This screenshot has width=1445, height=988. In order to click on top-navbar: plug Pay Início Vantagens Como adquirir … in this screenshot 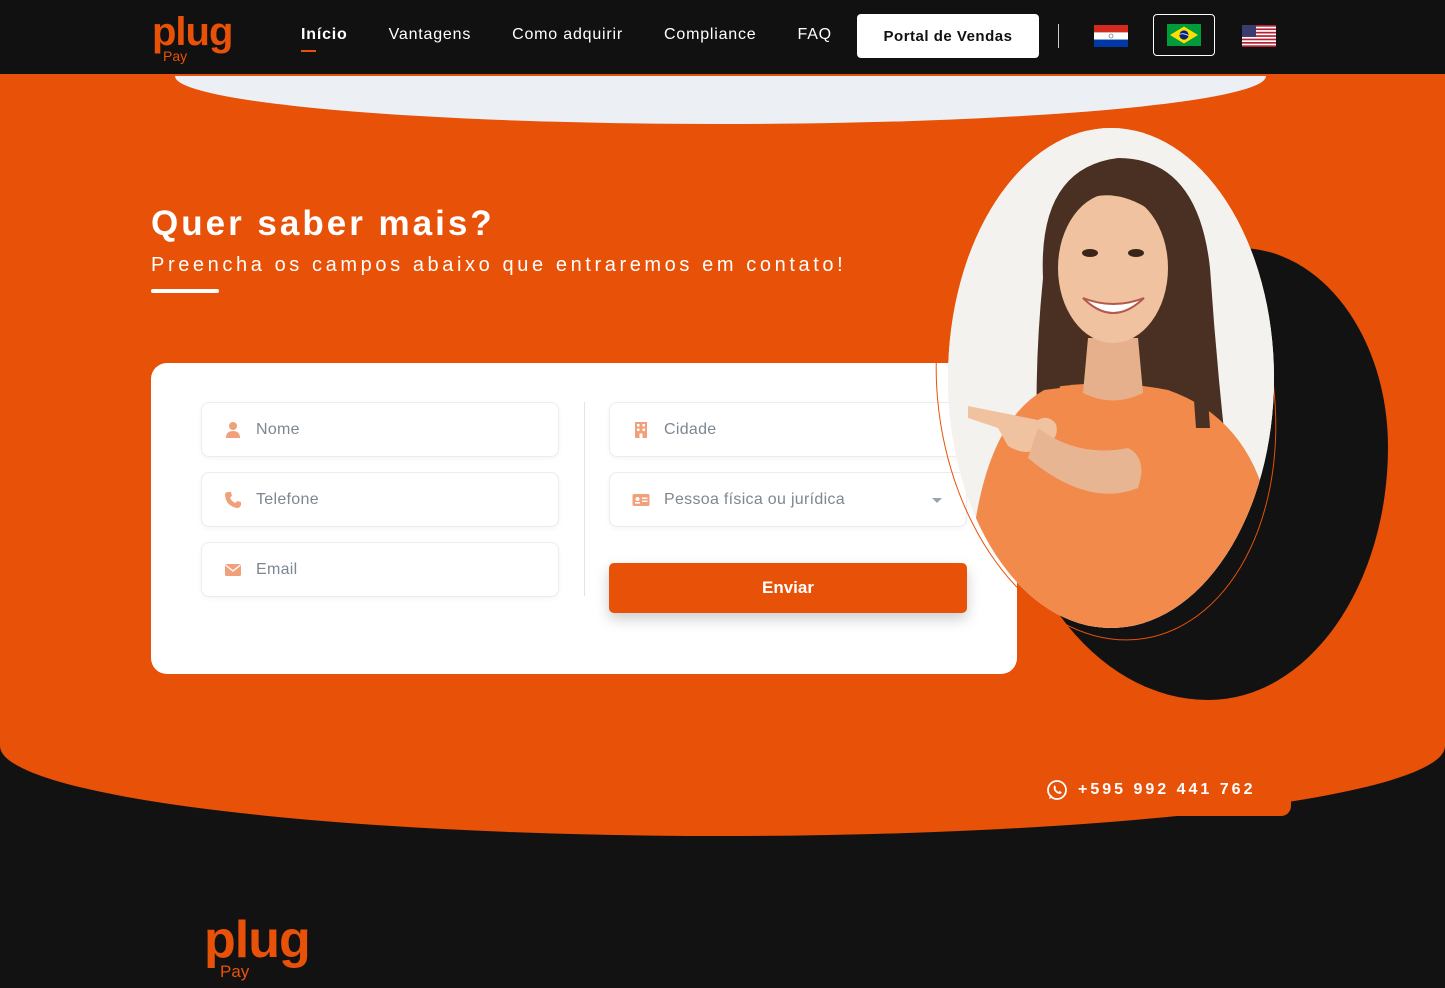, I will do `click(722, 38)`.